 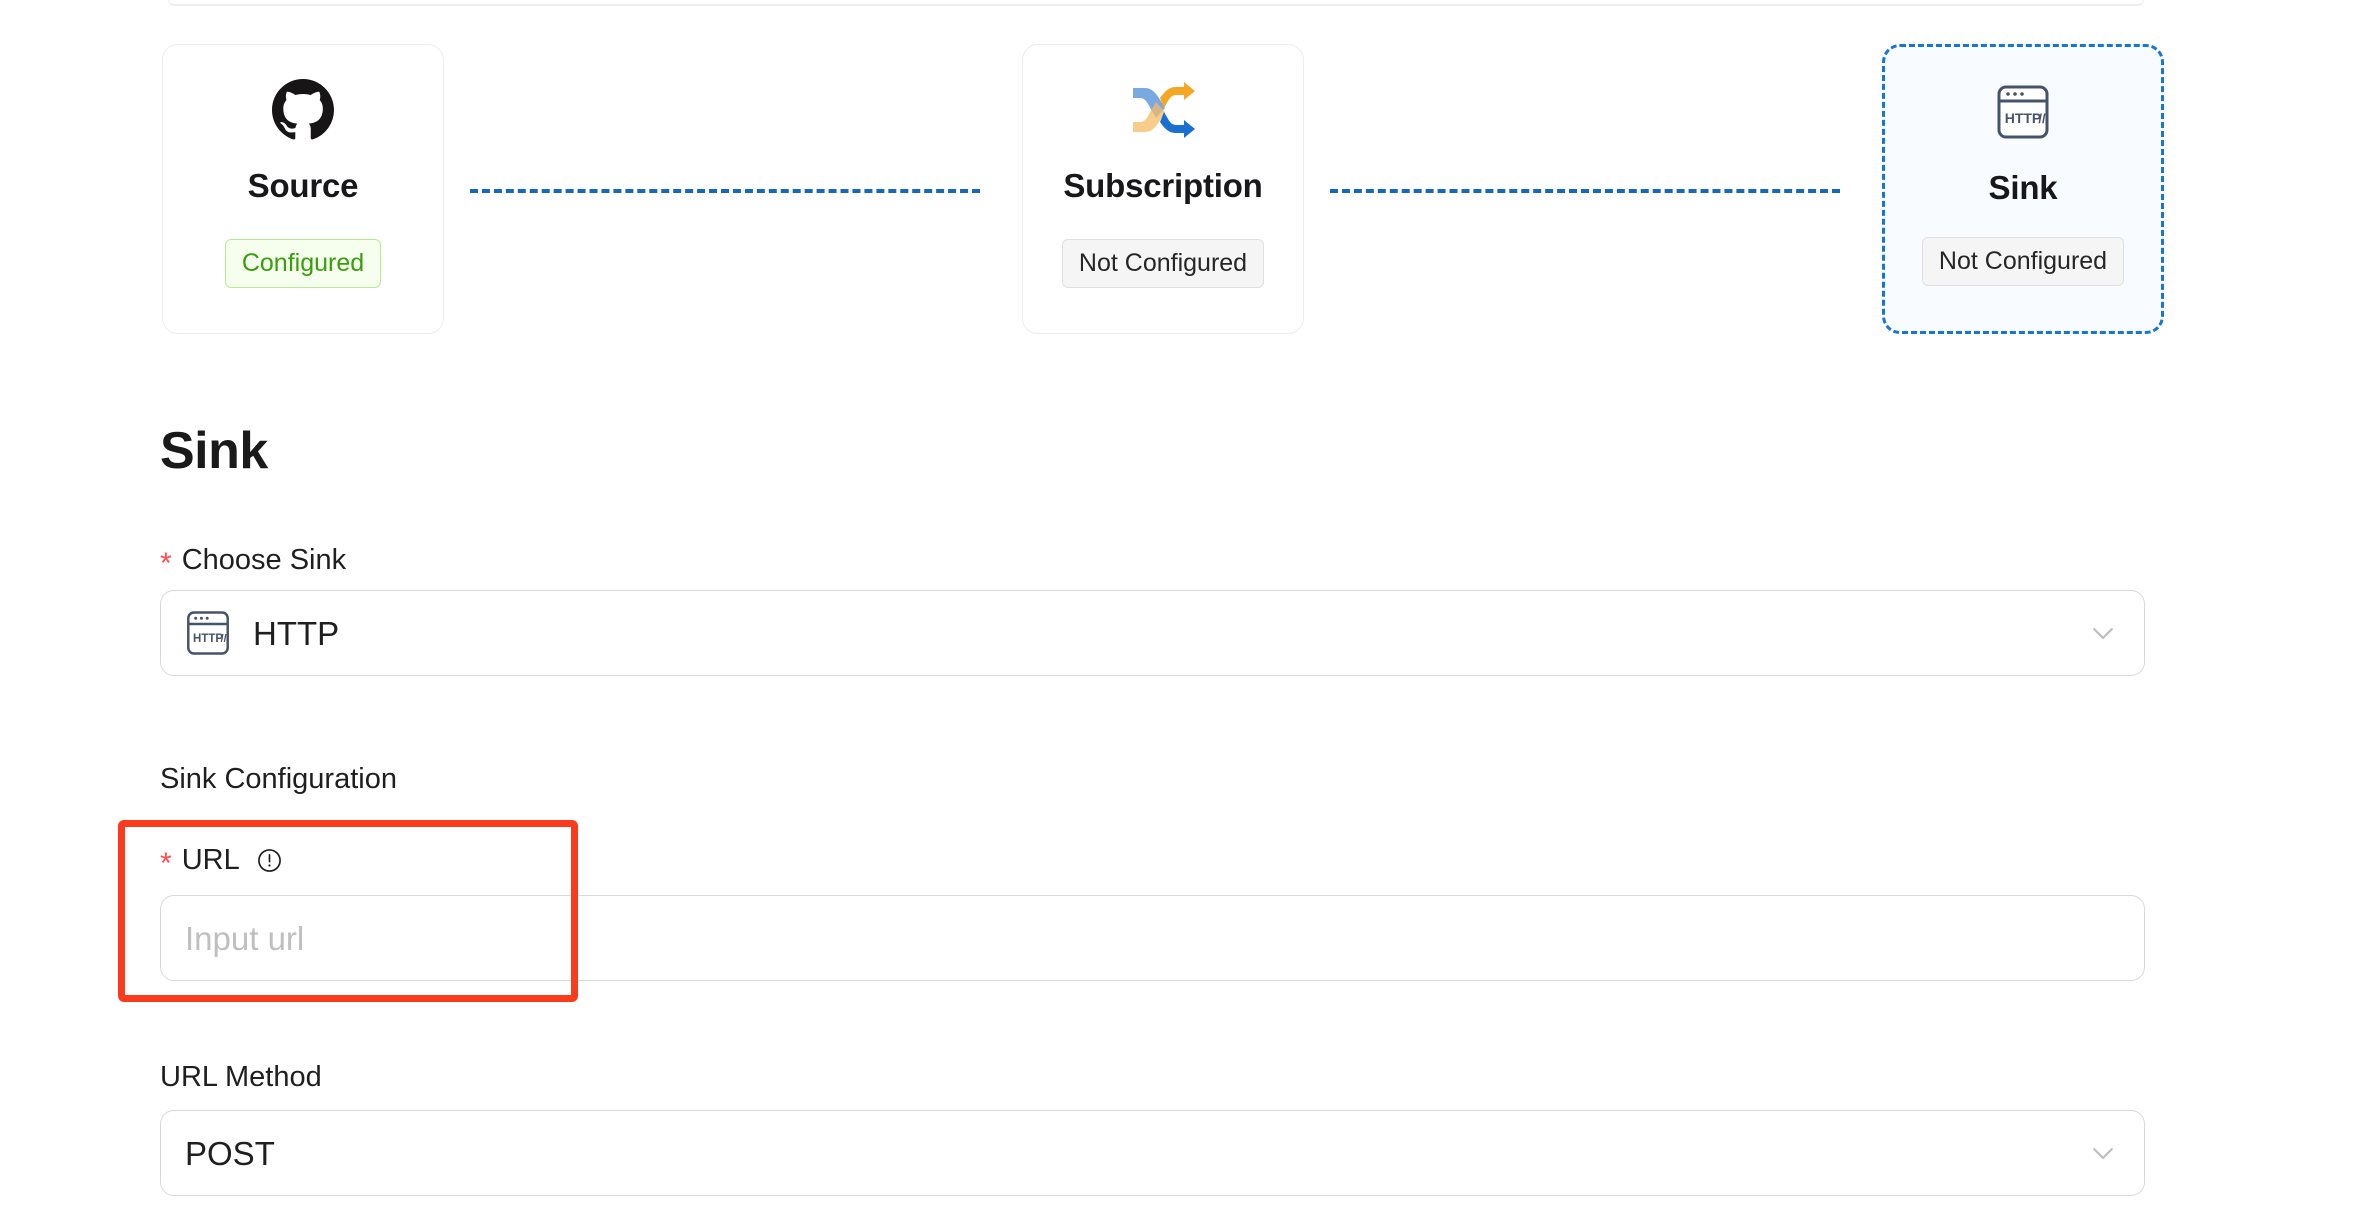 What do you see at coordinates (1152, 938) in the screenshot?
I see `url-input: Input url` at bounding box center [1152, 938].